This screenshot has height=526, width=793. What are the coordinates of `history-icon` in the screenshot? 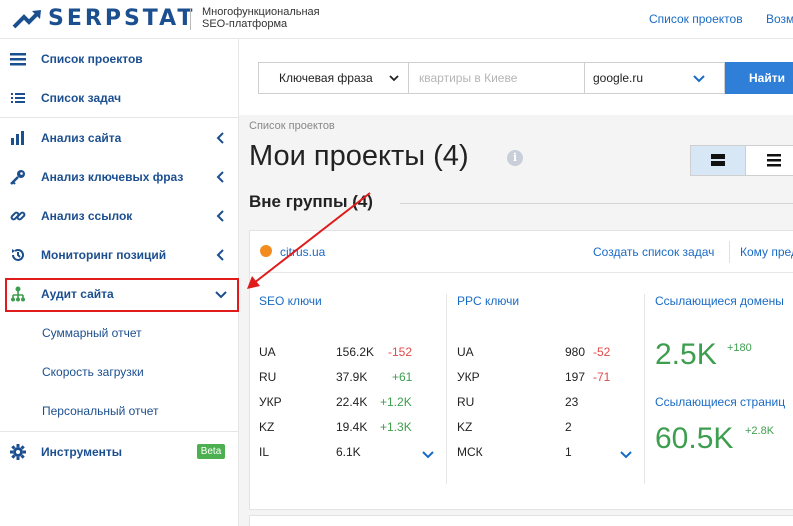 It's located at (18, 255).